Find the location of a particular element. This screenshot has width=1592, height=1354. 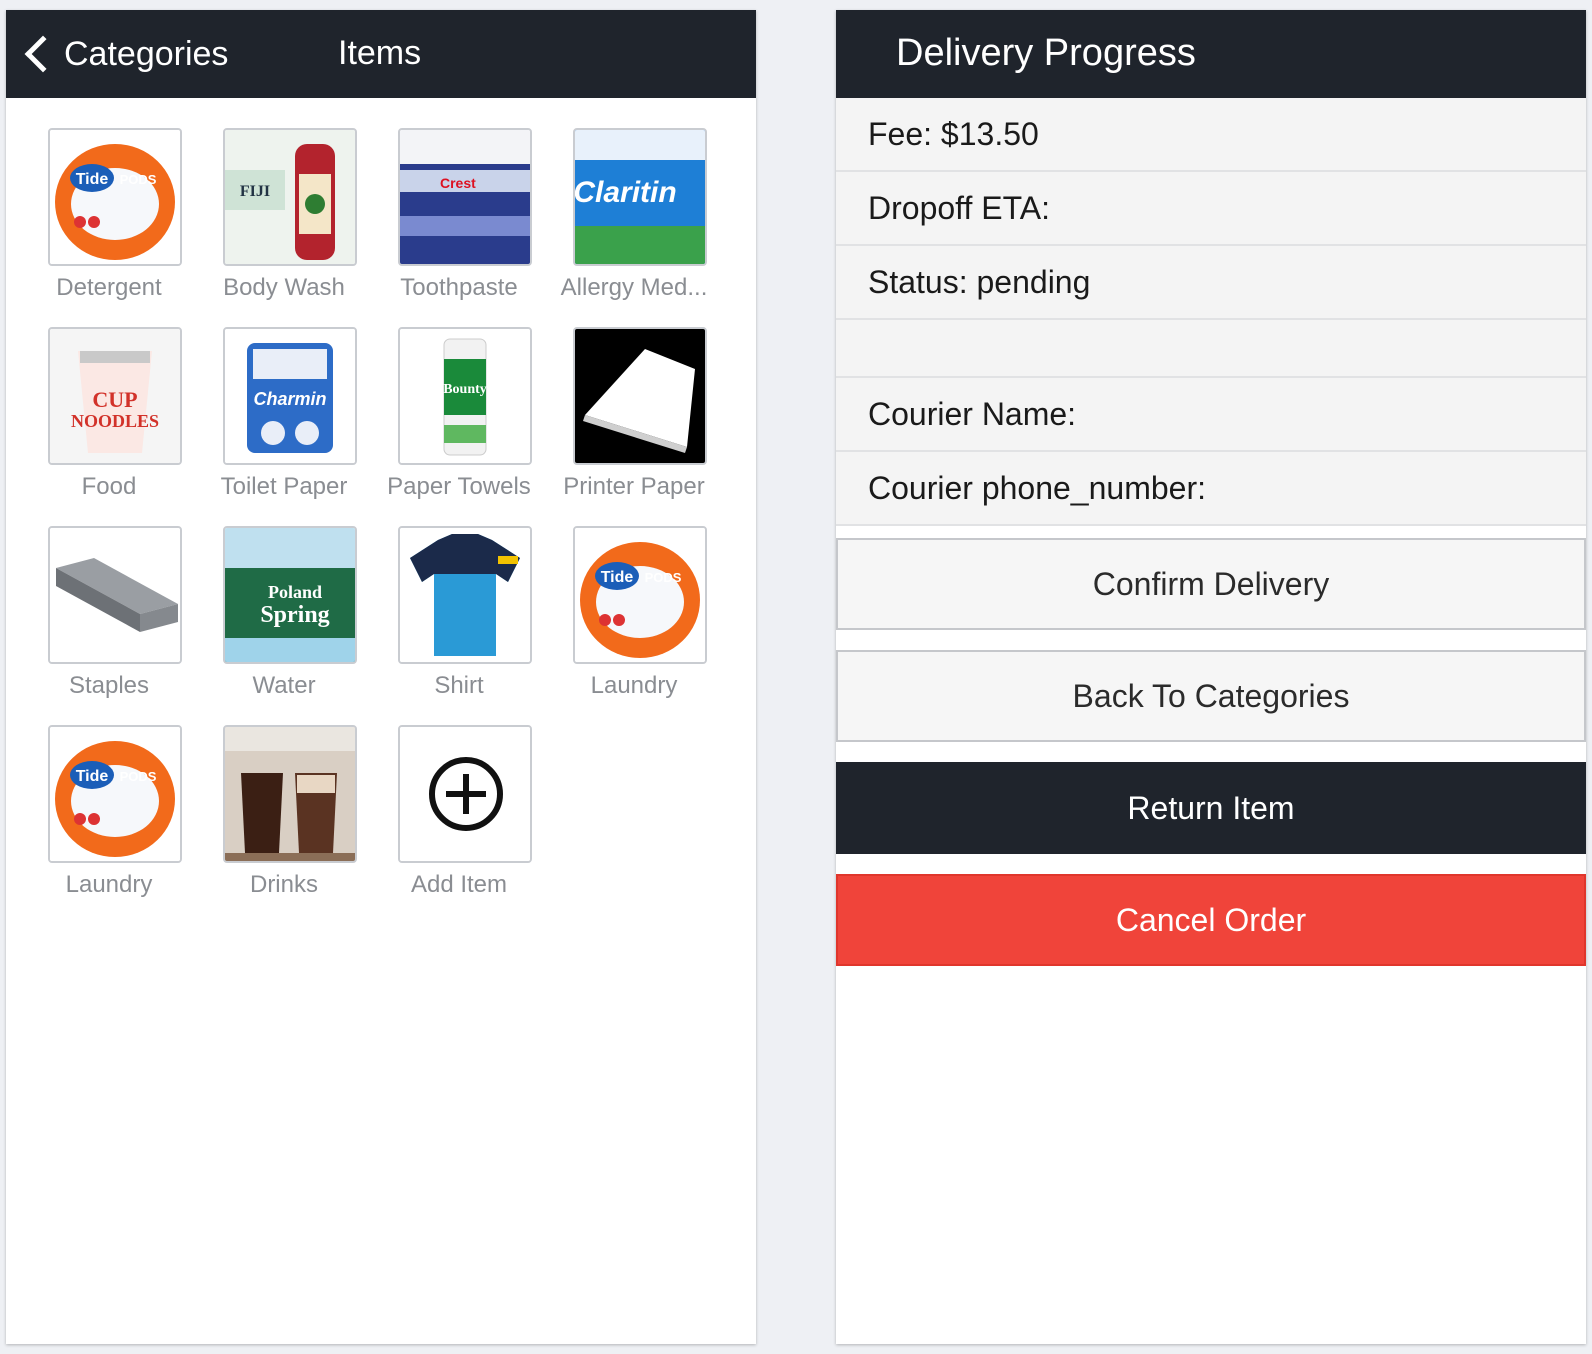

dropoff-eta-row: Dropoff ETA: is located at coordinates (1211, 209).